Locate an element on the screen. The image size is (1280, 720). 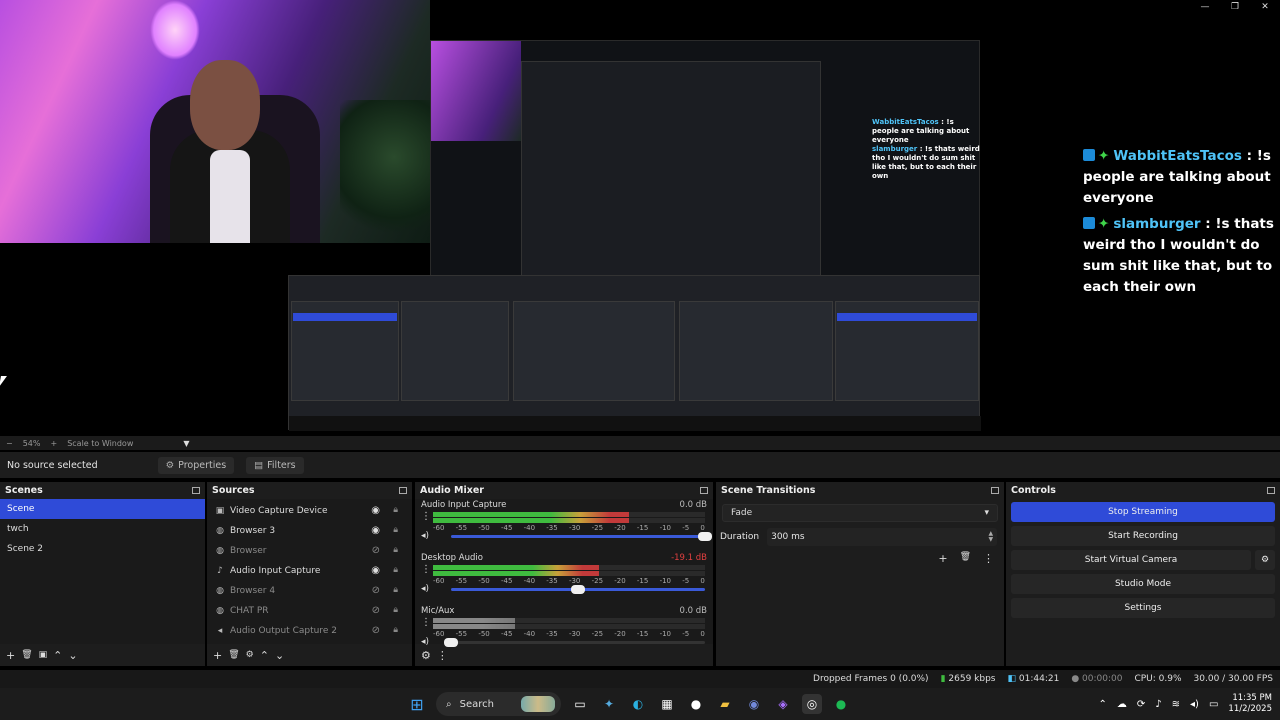
edge-icon: ◐ is located at coordinates (638, 704).